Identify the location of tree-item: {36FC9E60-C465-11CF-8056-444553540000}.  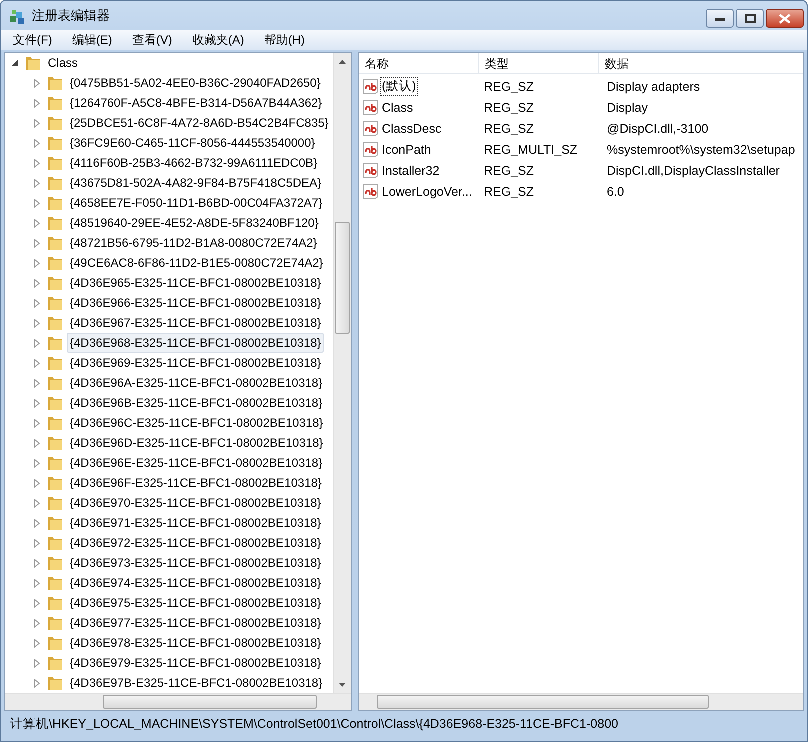
(192, 143).